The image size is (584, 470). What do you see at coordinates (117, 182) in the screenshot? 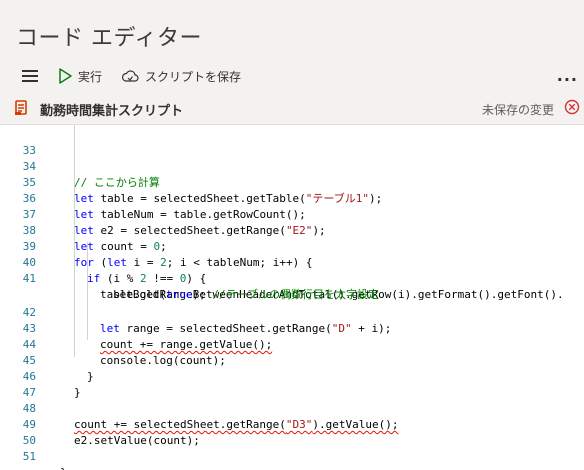
I see `code-comment: // ここから計算` at bounding box center [117, 182].